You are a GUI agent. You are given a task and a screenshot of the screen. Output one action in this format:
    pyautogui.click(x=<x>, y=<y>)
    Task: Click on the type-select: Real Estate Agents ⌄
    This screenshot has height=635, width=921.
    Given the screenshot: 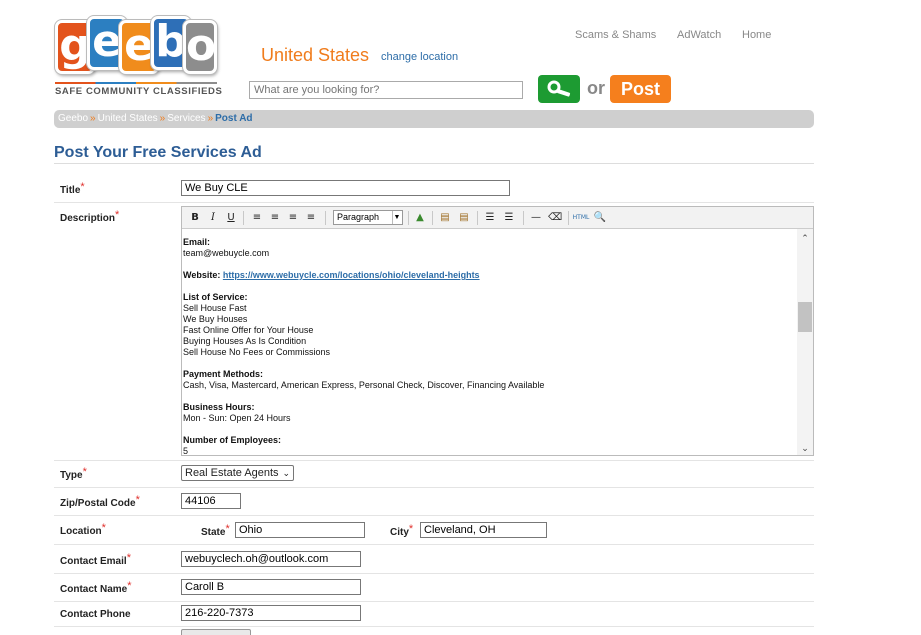 What is the action you would take?
    pyautogui.click(x=237, y=473)
    